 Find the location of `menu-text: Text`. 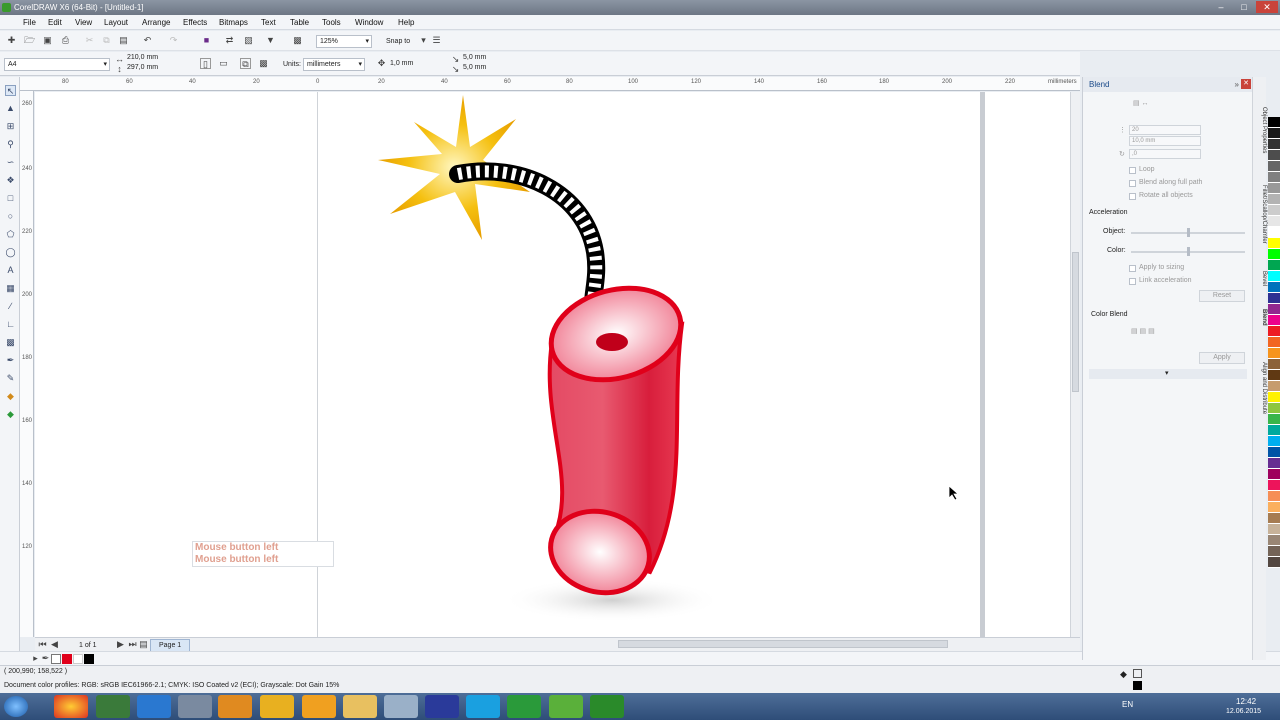

menu-text: Text is located at coordinates (268, 22).